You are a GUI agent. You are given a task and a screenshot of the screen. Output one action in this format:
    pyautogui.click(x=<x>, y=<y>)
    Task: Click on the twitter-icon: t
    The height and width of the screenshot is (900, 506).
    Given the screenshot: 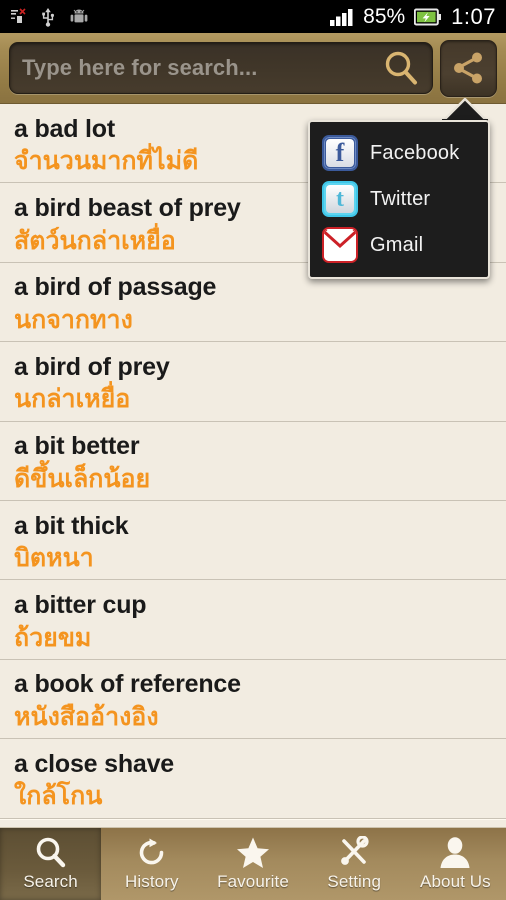 What is the action you would take?
    pyautogui.click(x=340, y=199)
    